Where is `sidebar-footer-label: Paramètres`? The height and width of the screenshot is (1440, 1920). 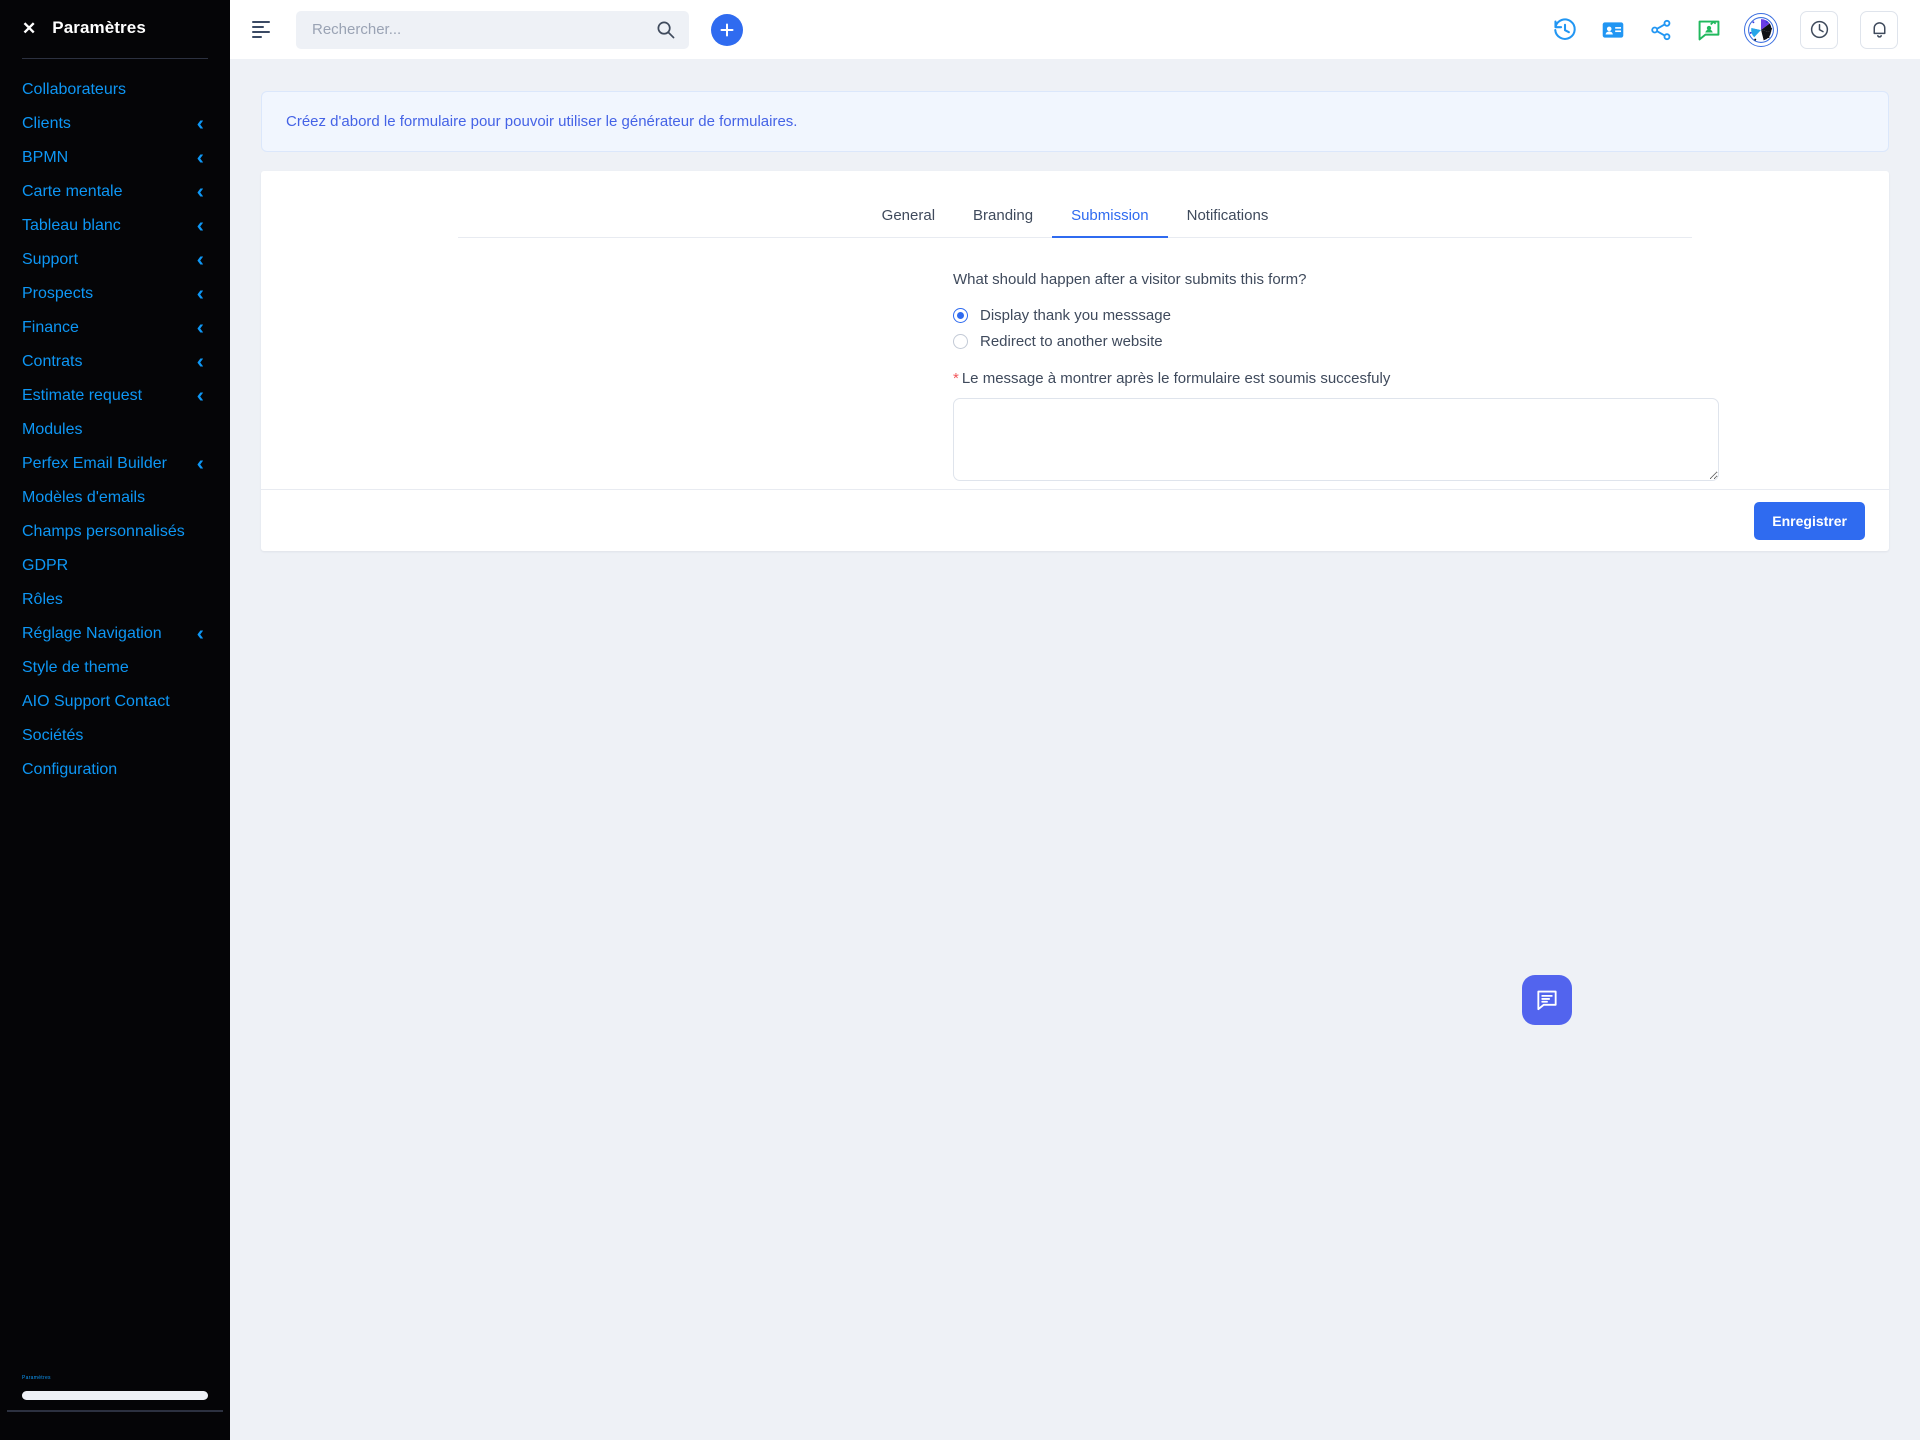 sidebar-footer-label: Paramètres is located at coordinates (36, 1378).